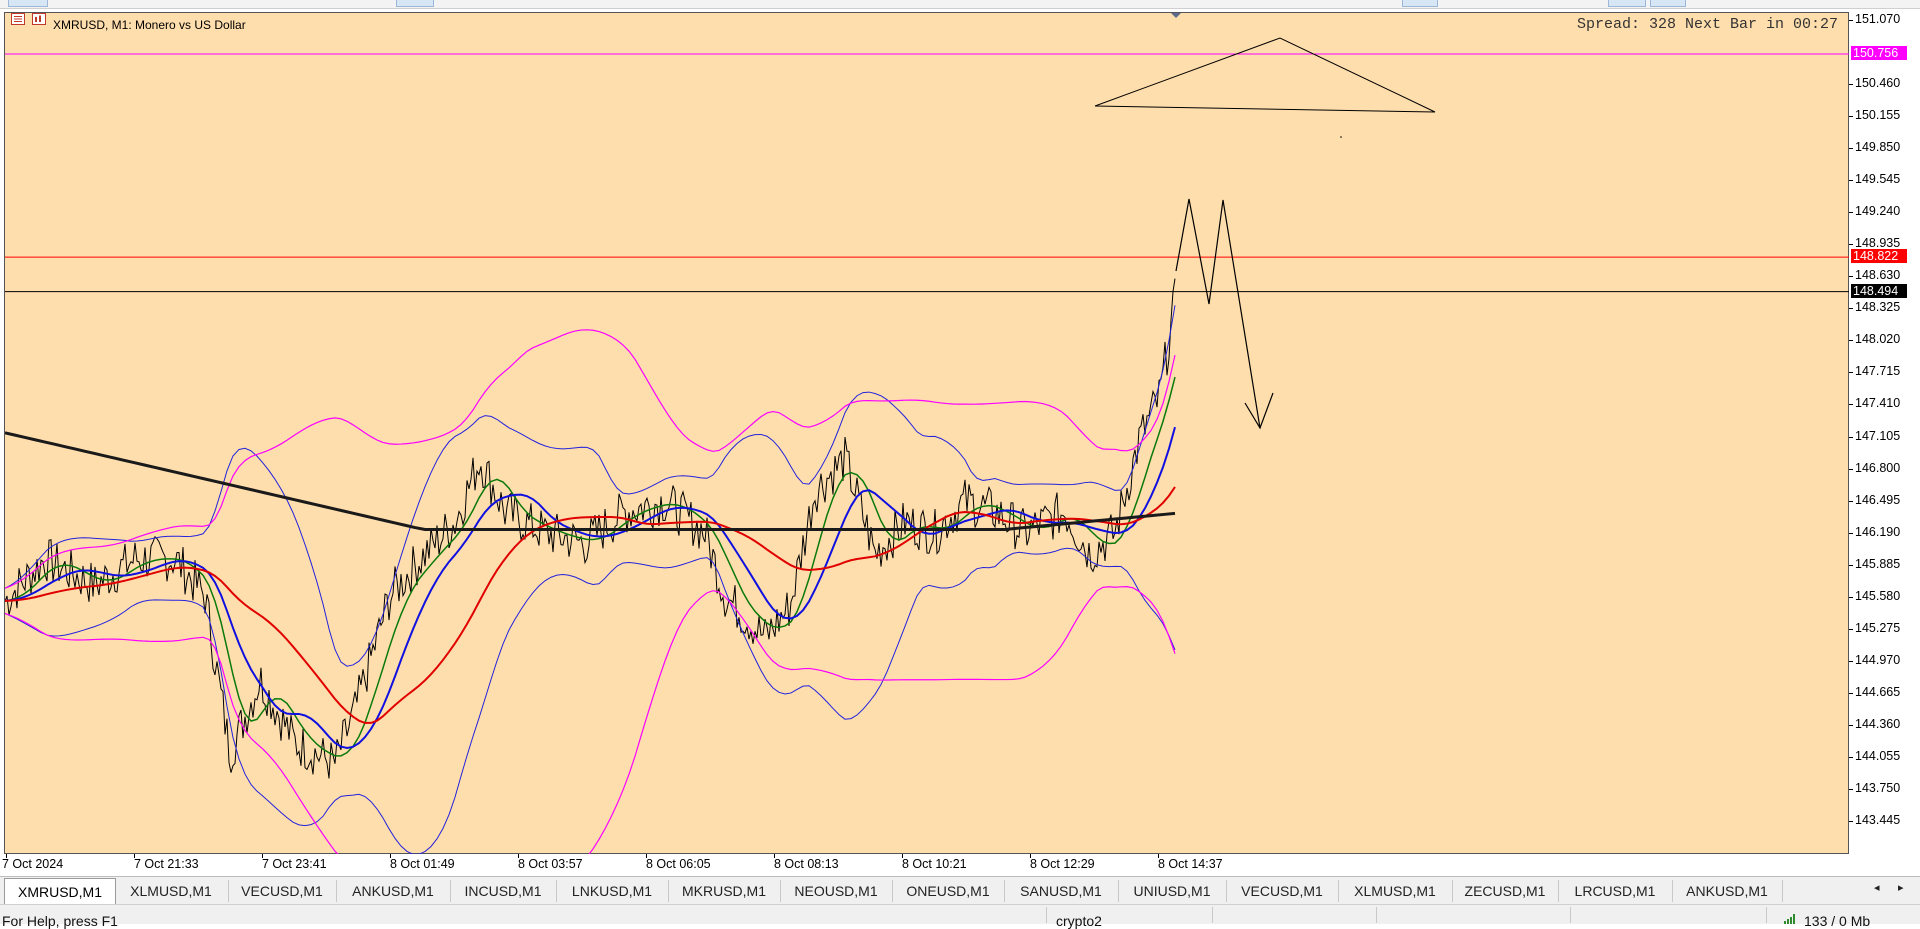 This screenshot has height=929, width=1920. Describe the element at coordinates (1878, 627) in the screenshot. I see `price-label: 145.275` at that location.